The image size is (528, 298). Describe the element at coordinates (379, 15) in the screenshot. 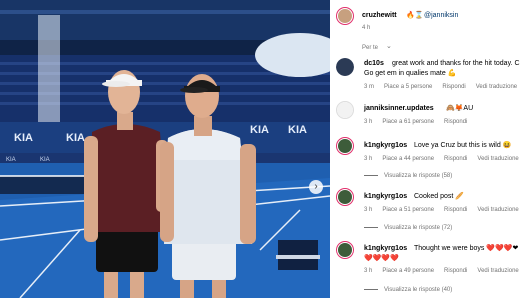

I see `author-username: cruzhewitt` at that location.